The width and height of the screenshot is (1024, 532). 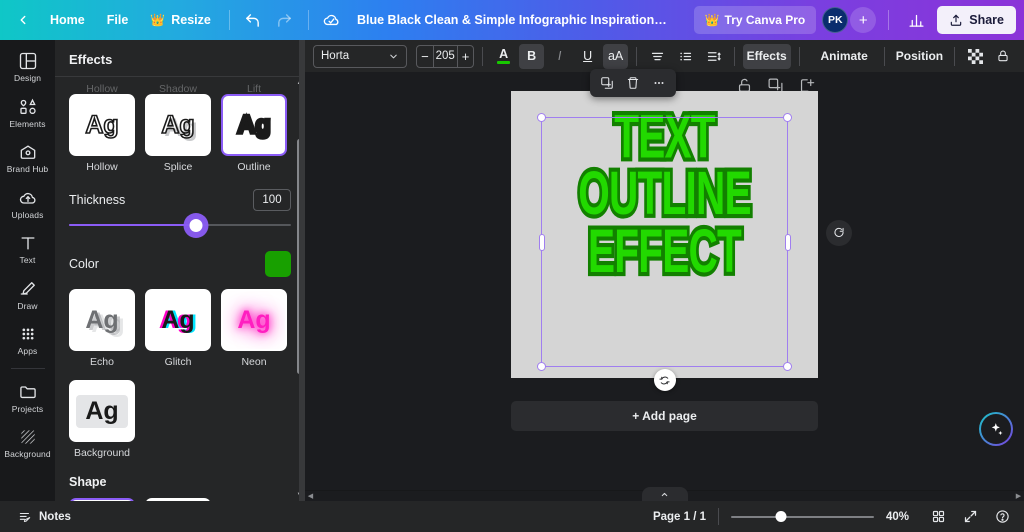 What do you see at coordinates (986, 20) in the screenshot?
I see `share-label: Share` at bounding box center [986, 20].